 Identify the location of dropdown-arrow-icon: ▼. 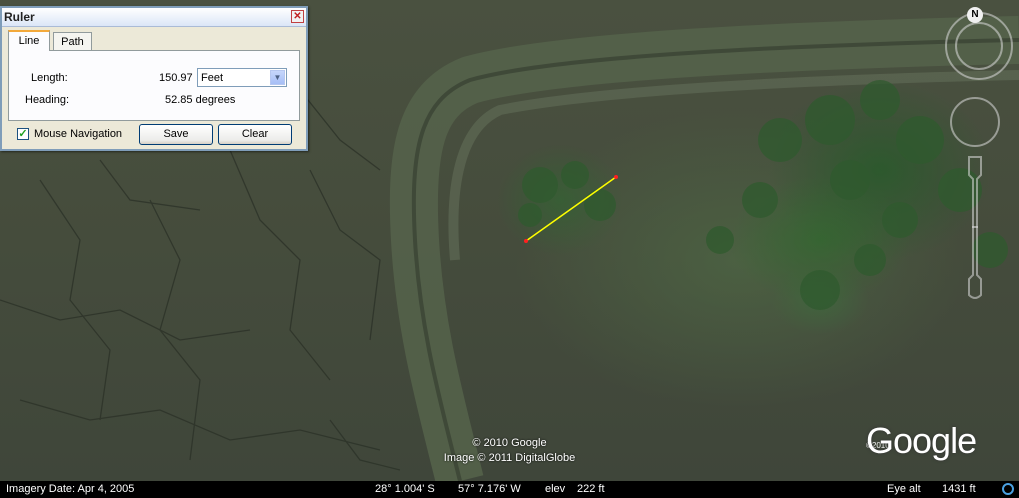
(277, 77).